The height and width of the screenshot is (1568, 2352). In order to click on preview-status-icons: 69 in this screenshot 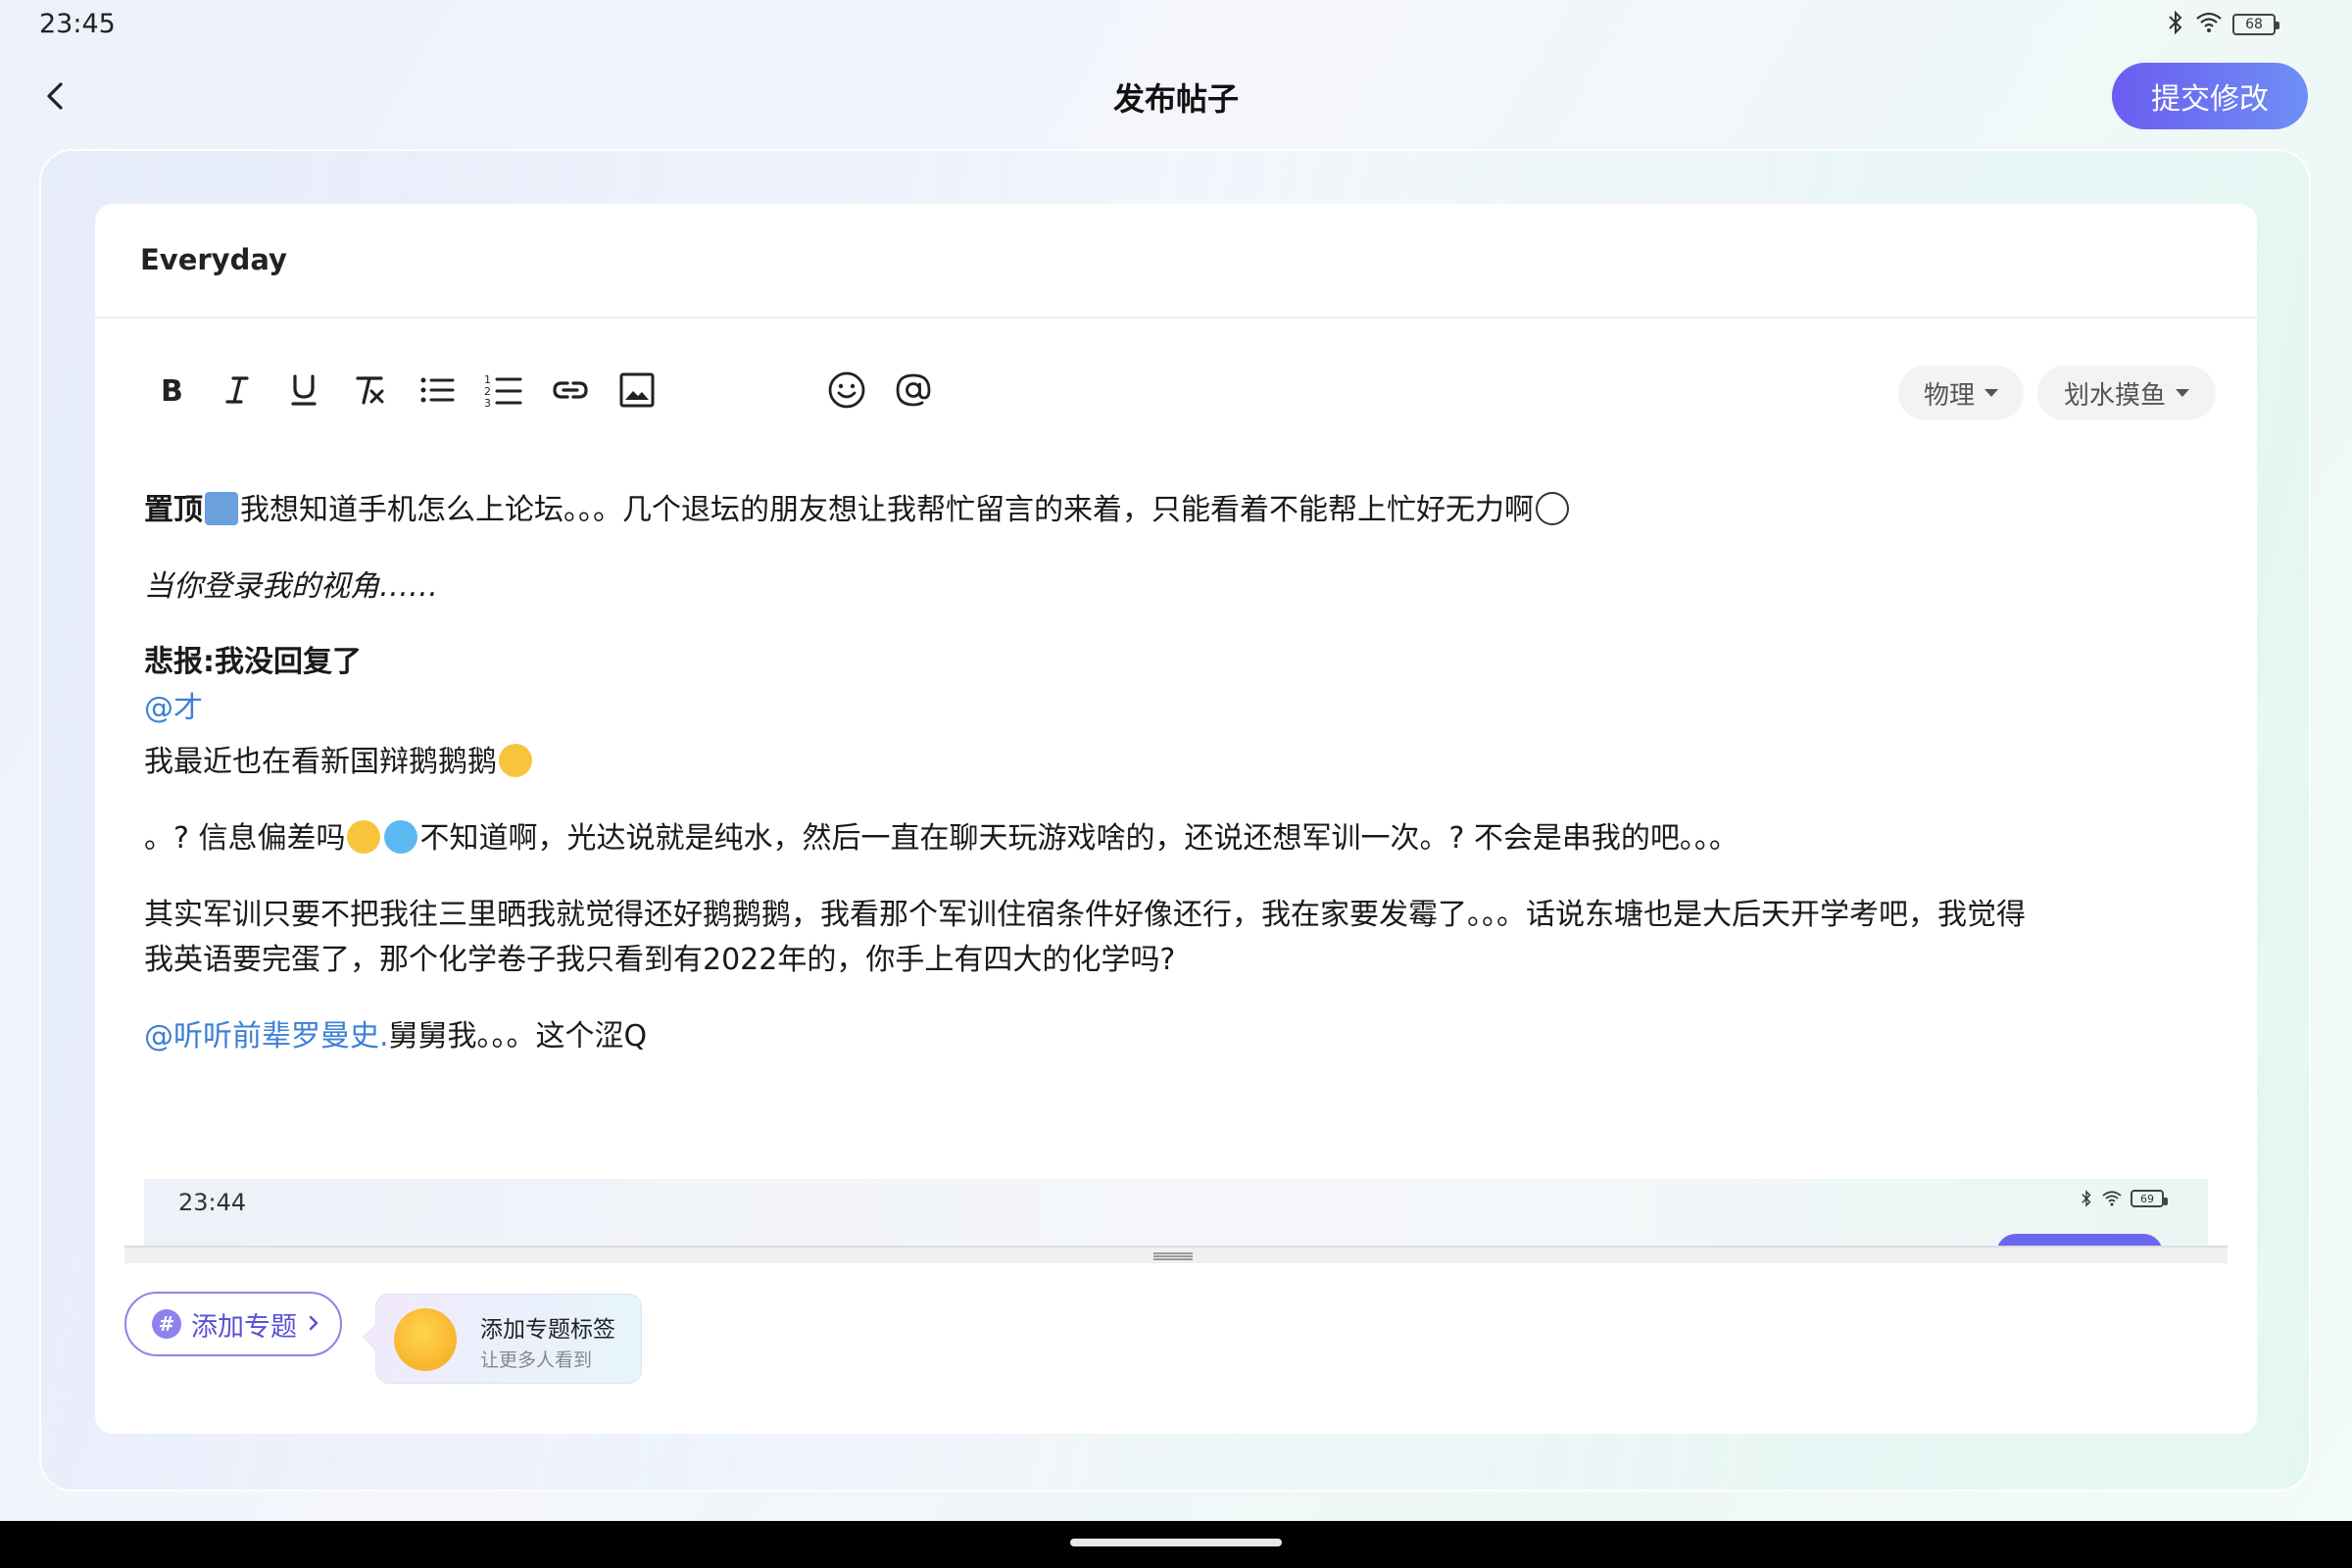, I will do `click(2124, 1198)`.